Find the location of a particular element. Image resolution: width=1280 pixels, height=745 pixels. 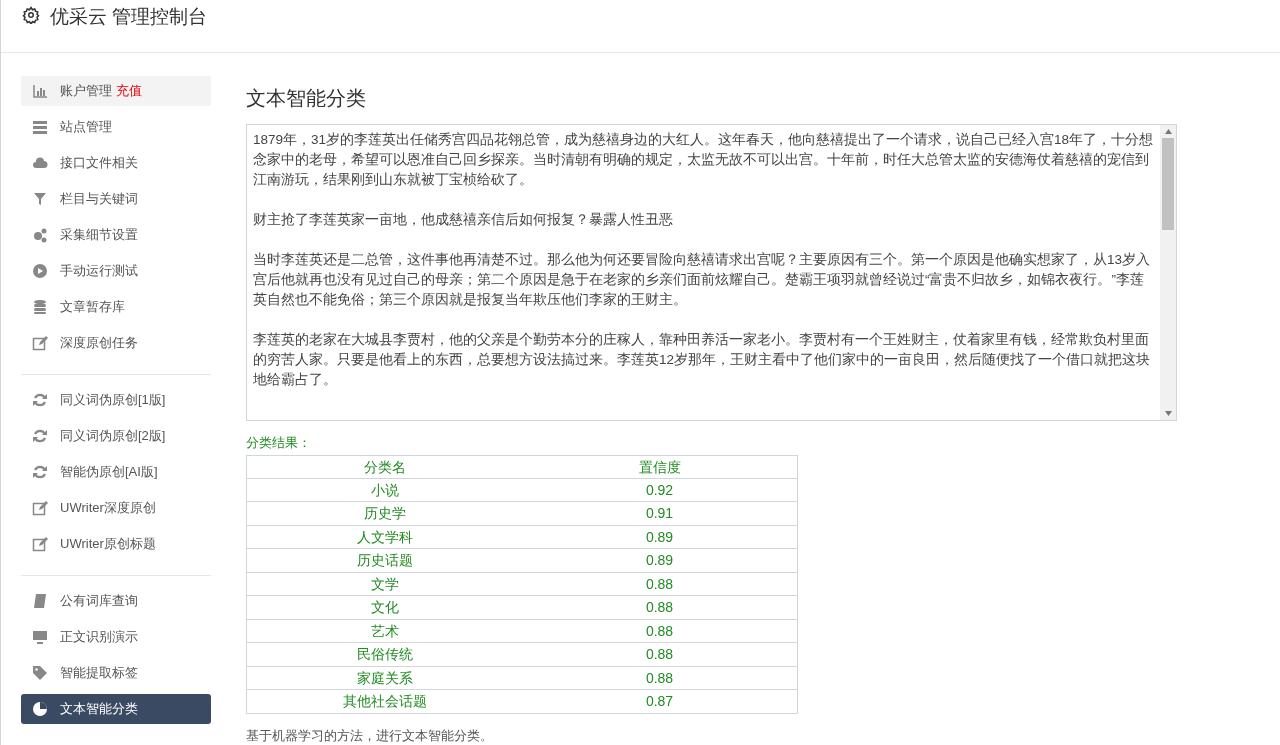

sidebar-item: 智能提取标签 is located at coordinates (116, 673).